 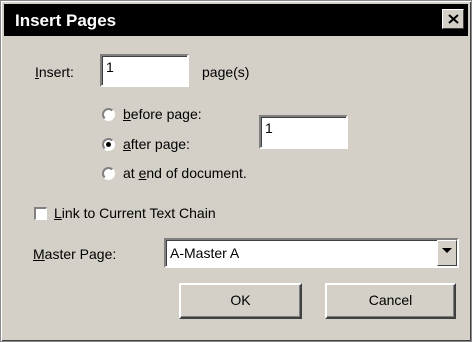 What do you see at coordinates (311, 253) in the screenshot?
I see `master-page-select: A-Master A` at bounding box center [311, 253].